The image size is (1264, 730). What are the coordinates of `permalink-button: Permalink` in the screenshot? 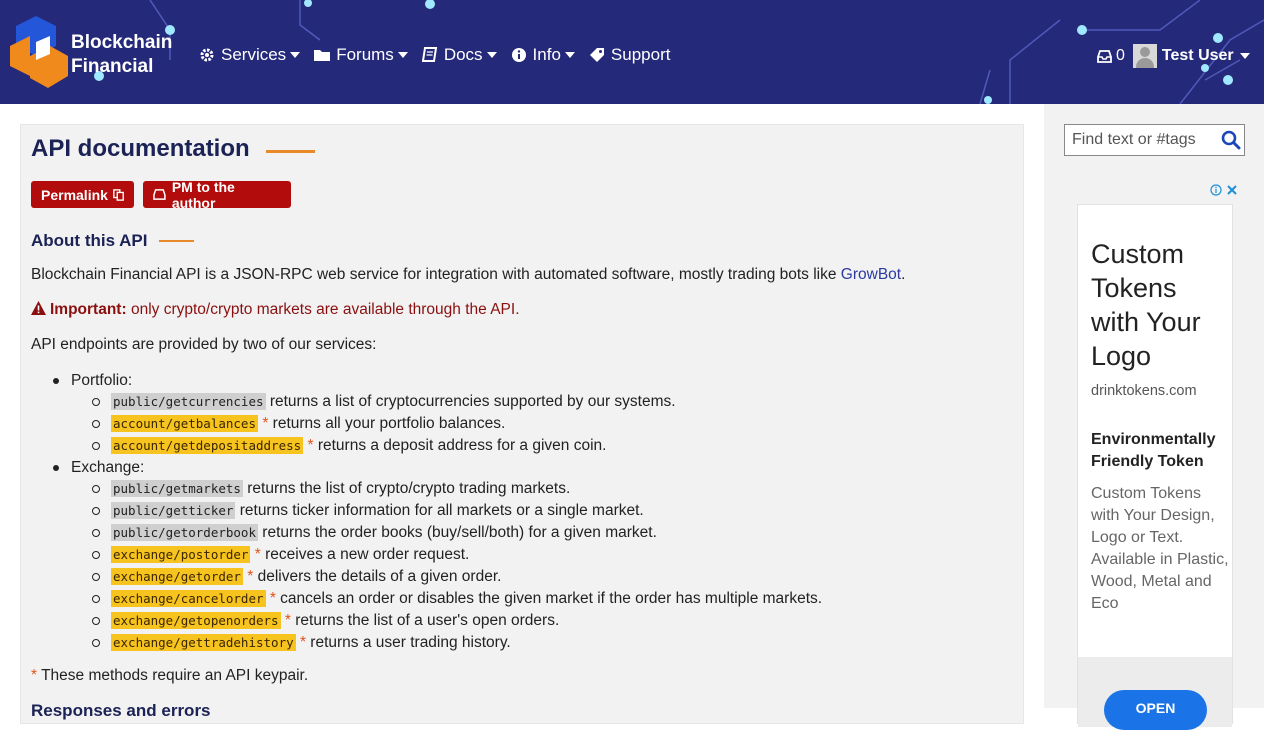 It's located at (82, 194).